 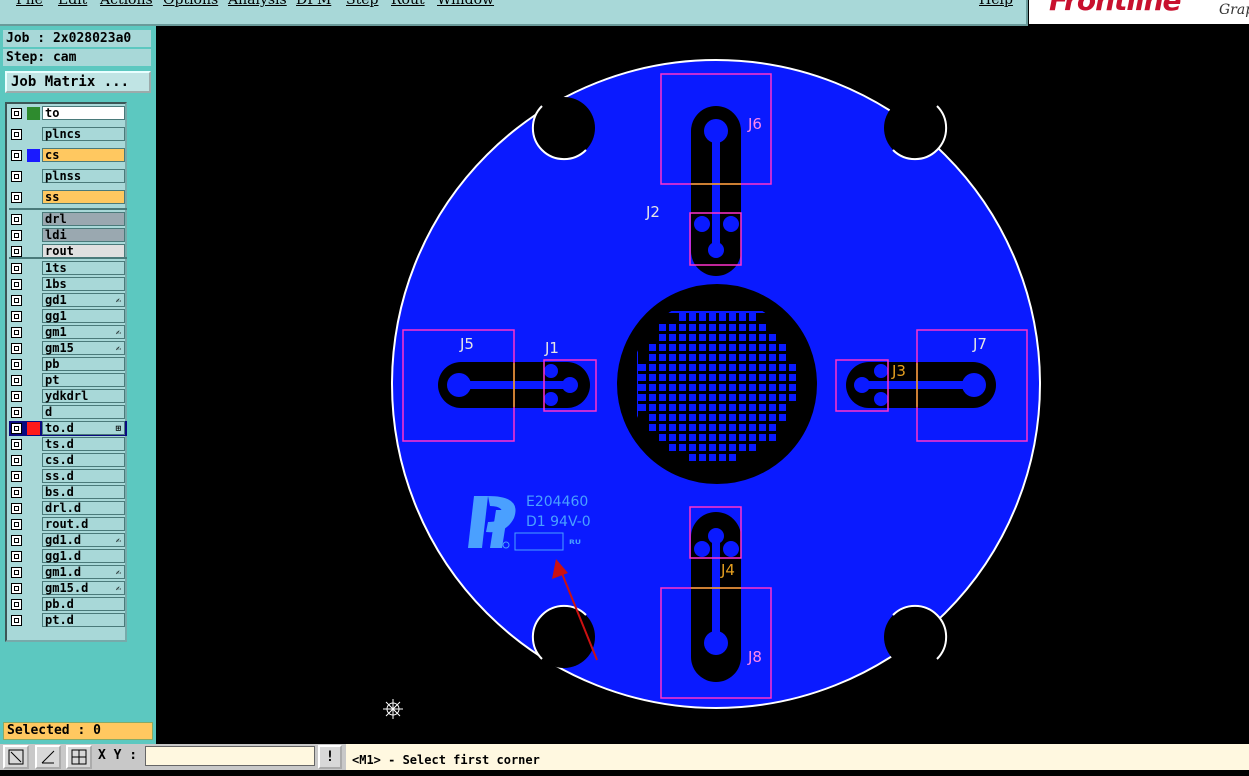 What do you see at coordinates (330, 757) in the screenshot?
I see `warning-button: !` at bounding box center [330, 757].